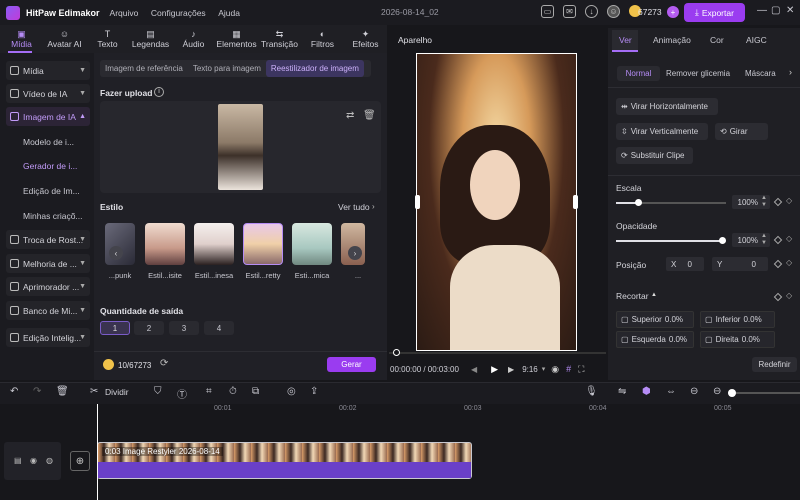 Image resolution: width=800 pixels, height=500 pixels. What do you see at coordinates (685, 264) in the screenshot?
I see `position-x-field: X0` at bounding box center [685, 264].